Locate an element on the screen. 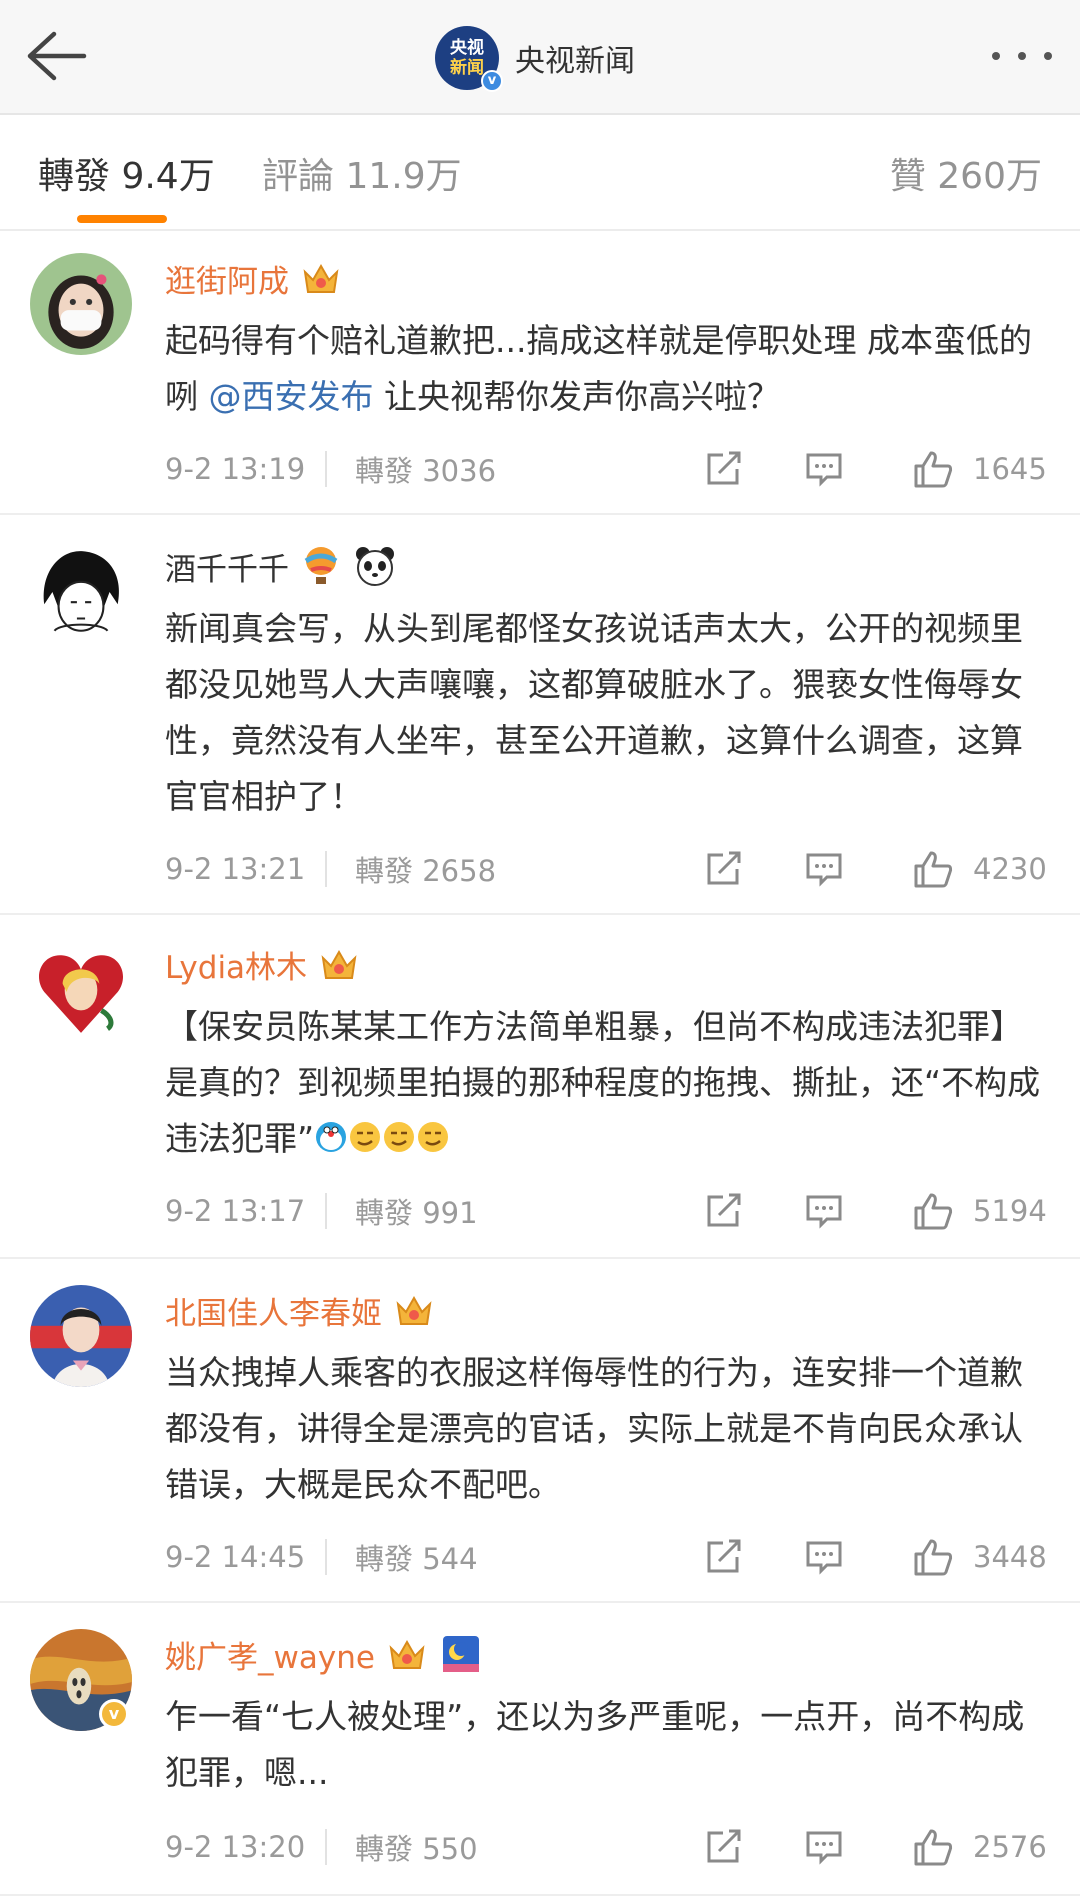  night-sky-badge-icon is located at coordinates (461, 1654).